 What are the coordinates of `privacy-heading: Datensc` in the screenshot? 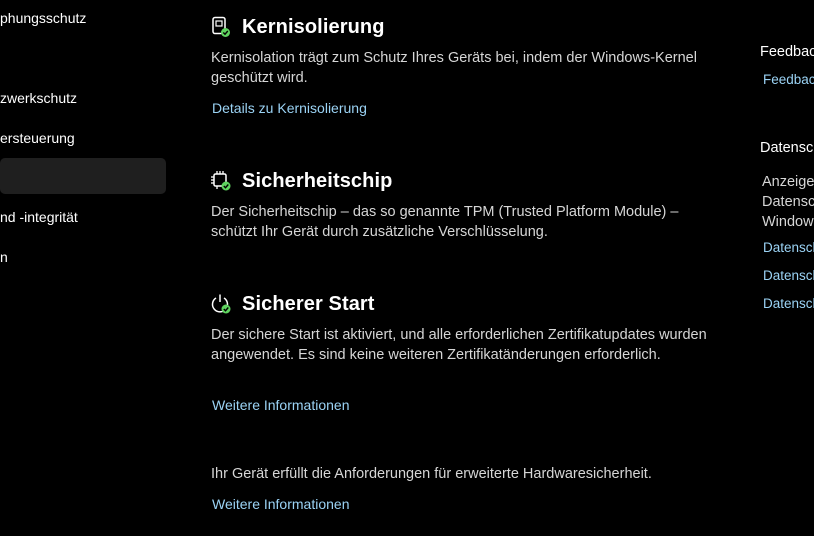 It's located at (787, 148).